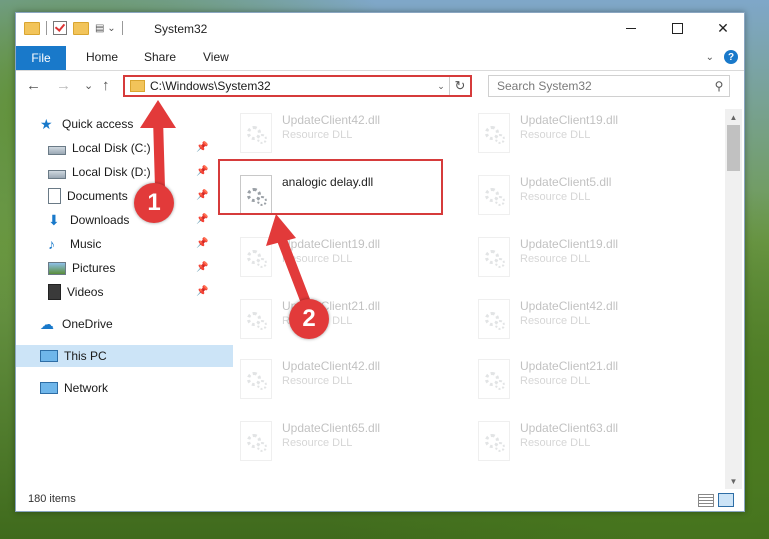 This screenshot has height=539, width=769. Describe the element at coordinates (124, 324) in the screenshot. I see `sidebar-item-onedrive: ☁ OneDrive` at that location.